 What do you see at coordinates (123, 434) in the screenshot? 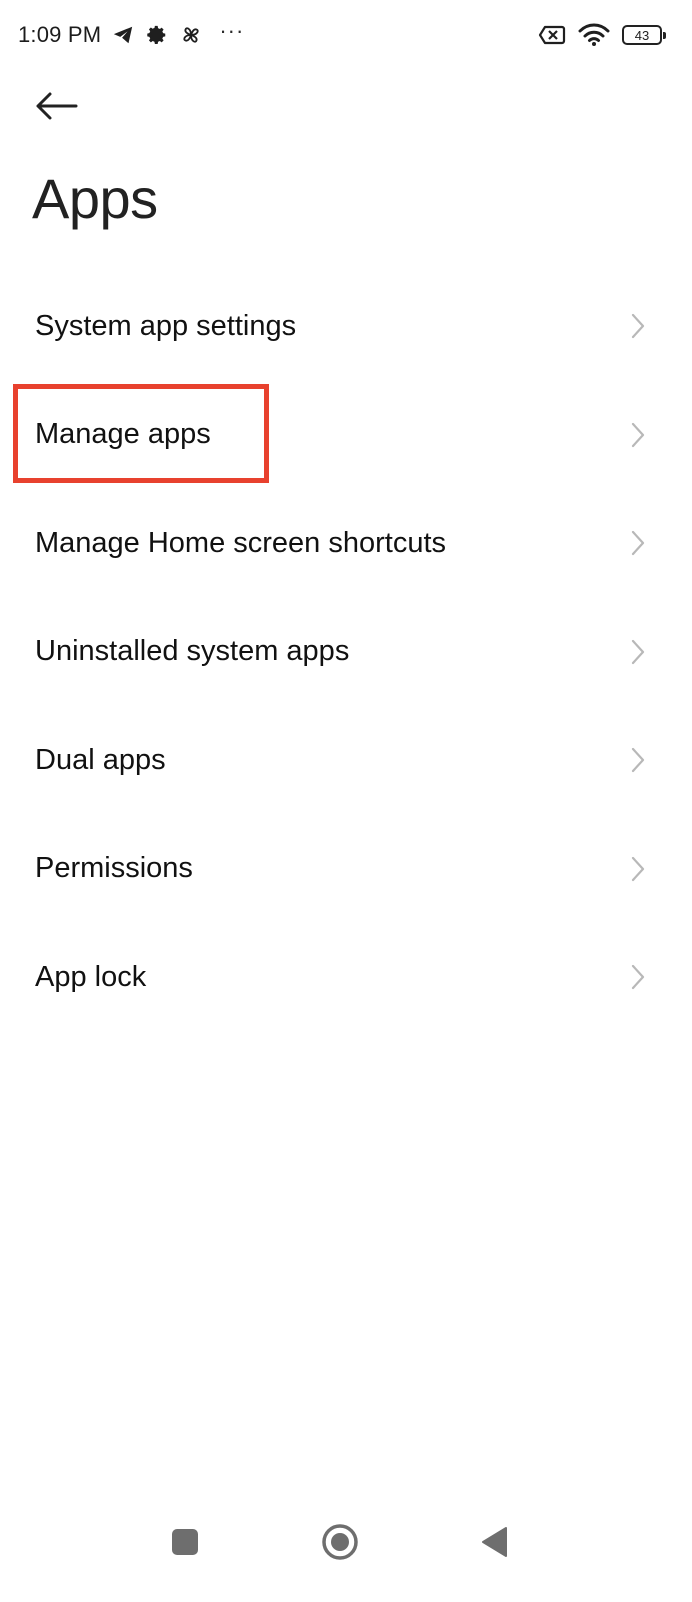
I see `menu-item-label: Manage apps` at bounding box center [123, 434].